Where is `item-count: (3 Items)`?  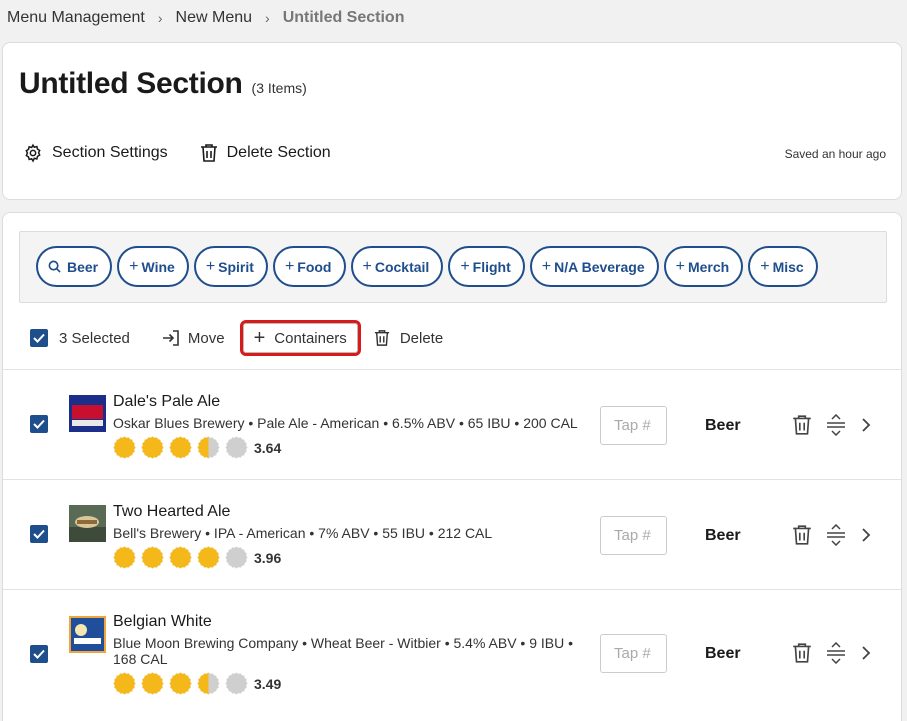
item-count: (3 Items) is located at coordinates (279, 88).